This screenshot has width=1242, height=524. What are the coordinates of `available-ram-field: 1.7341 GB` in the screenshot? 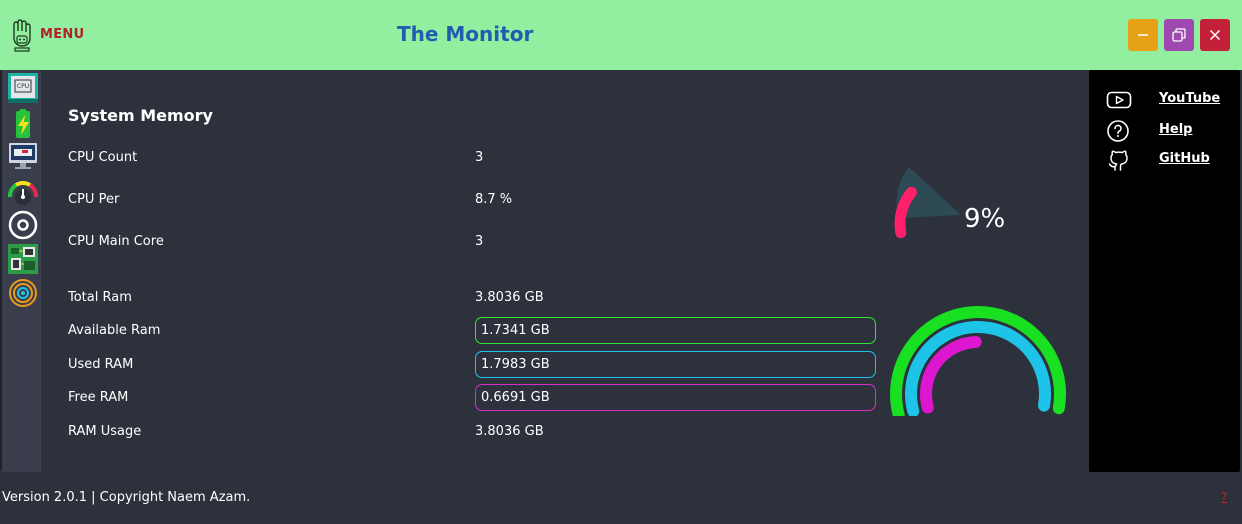 It's located at (675, 330).